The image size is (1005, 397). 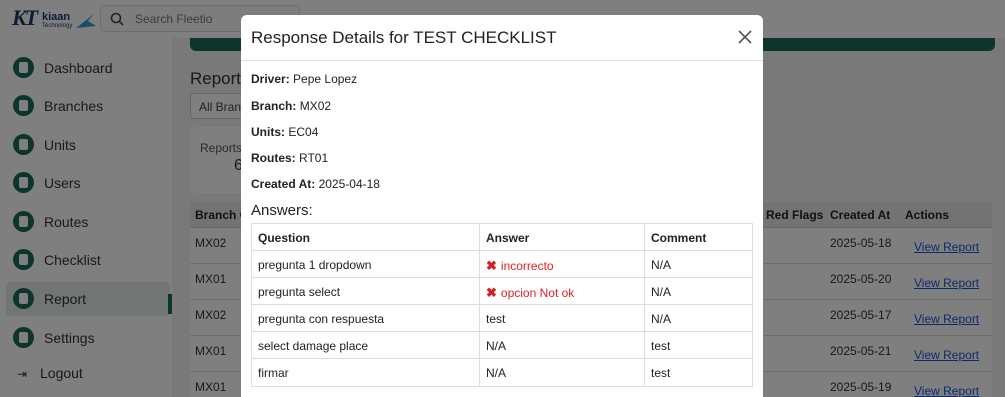 I want to click on answer-text: opcion Not ok, so click(x=537, y=293).